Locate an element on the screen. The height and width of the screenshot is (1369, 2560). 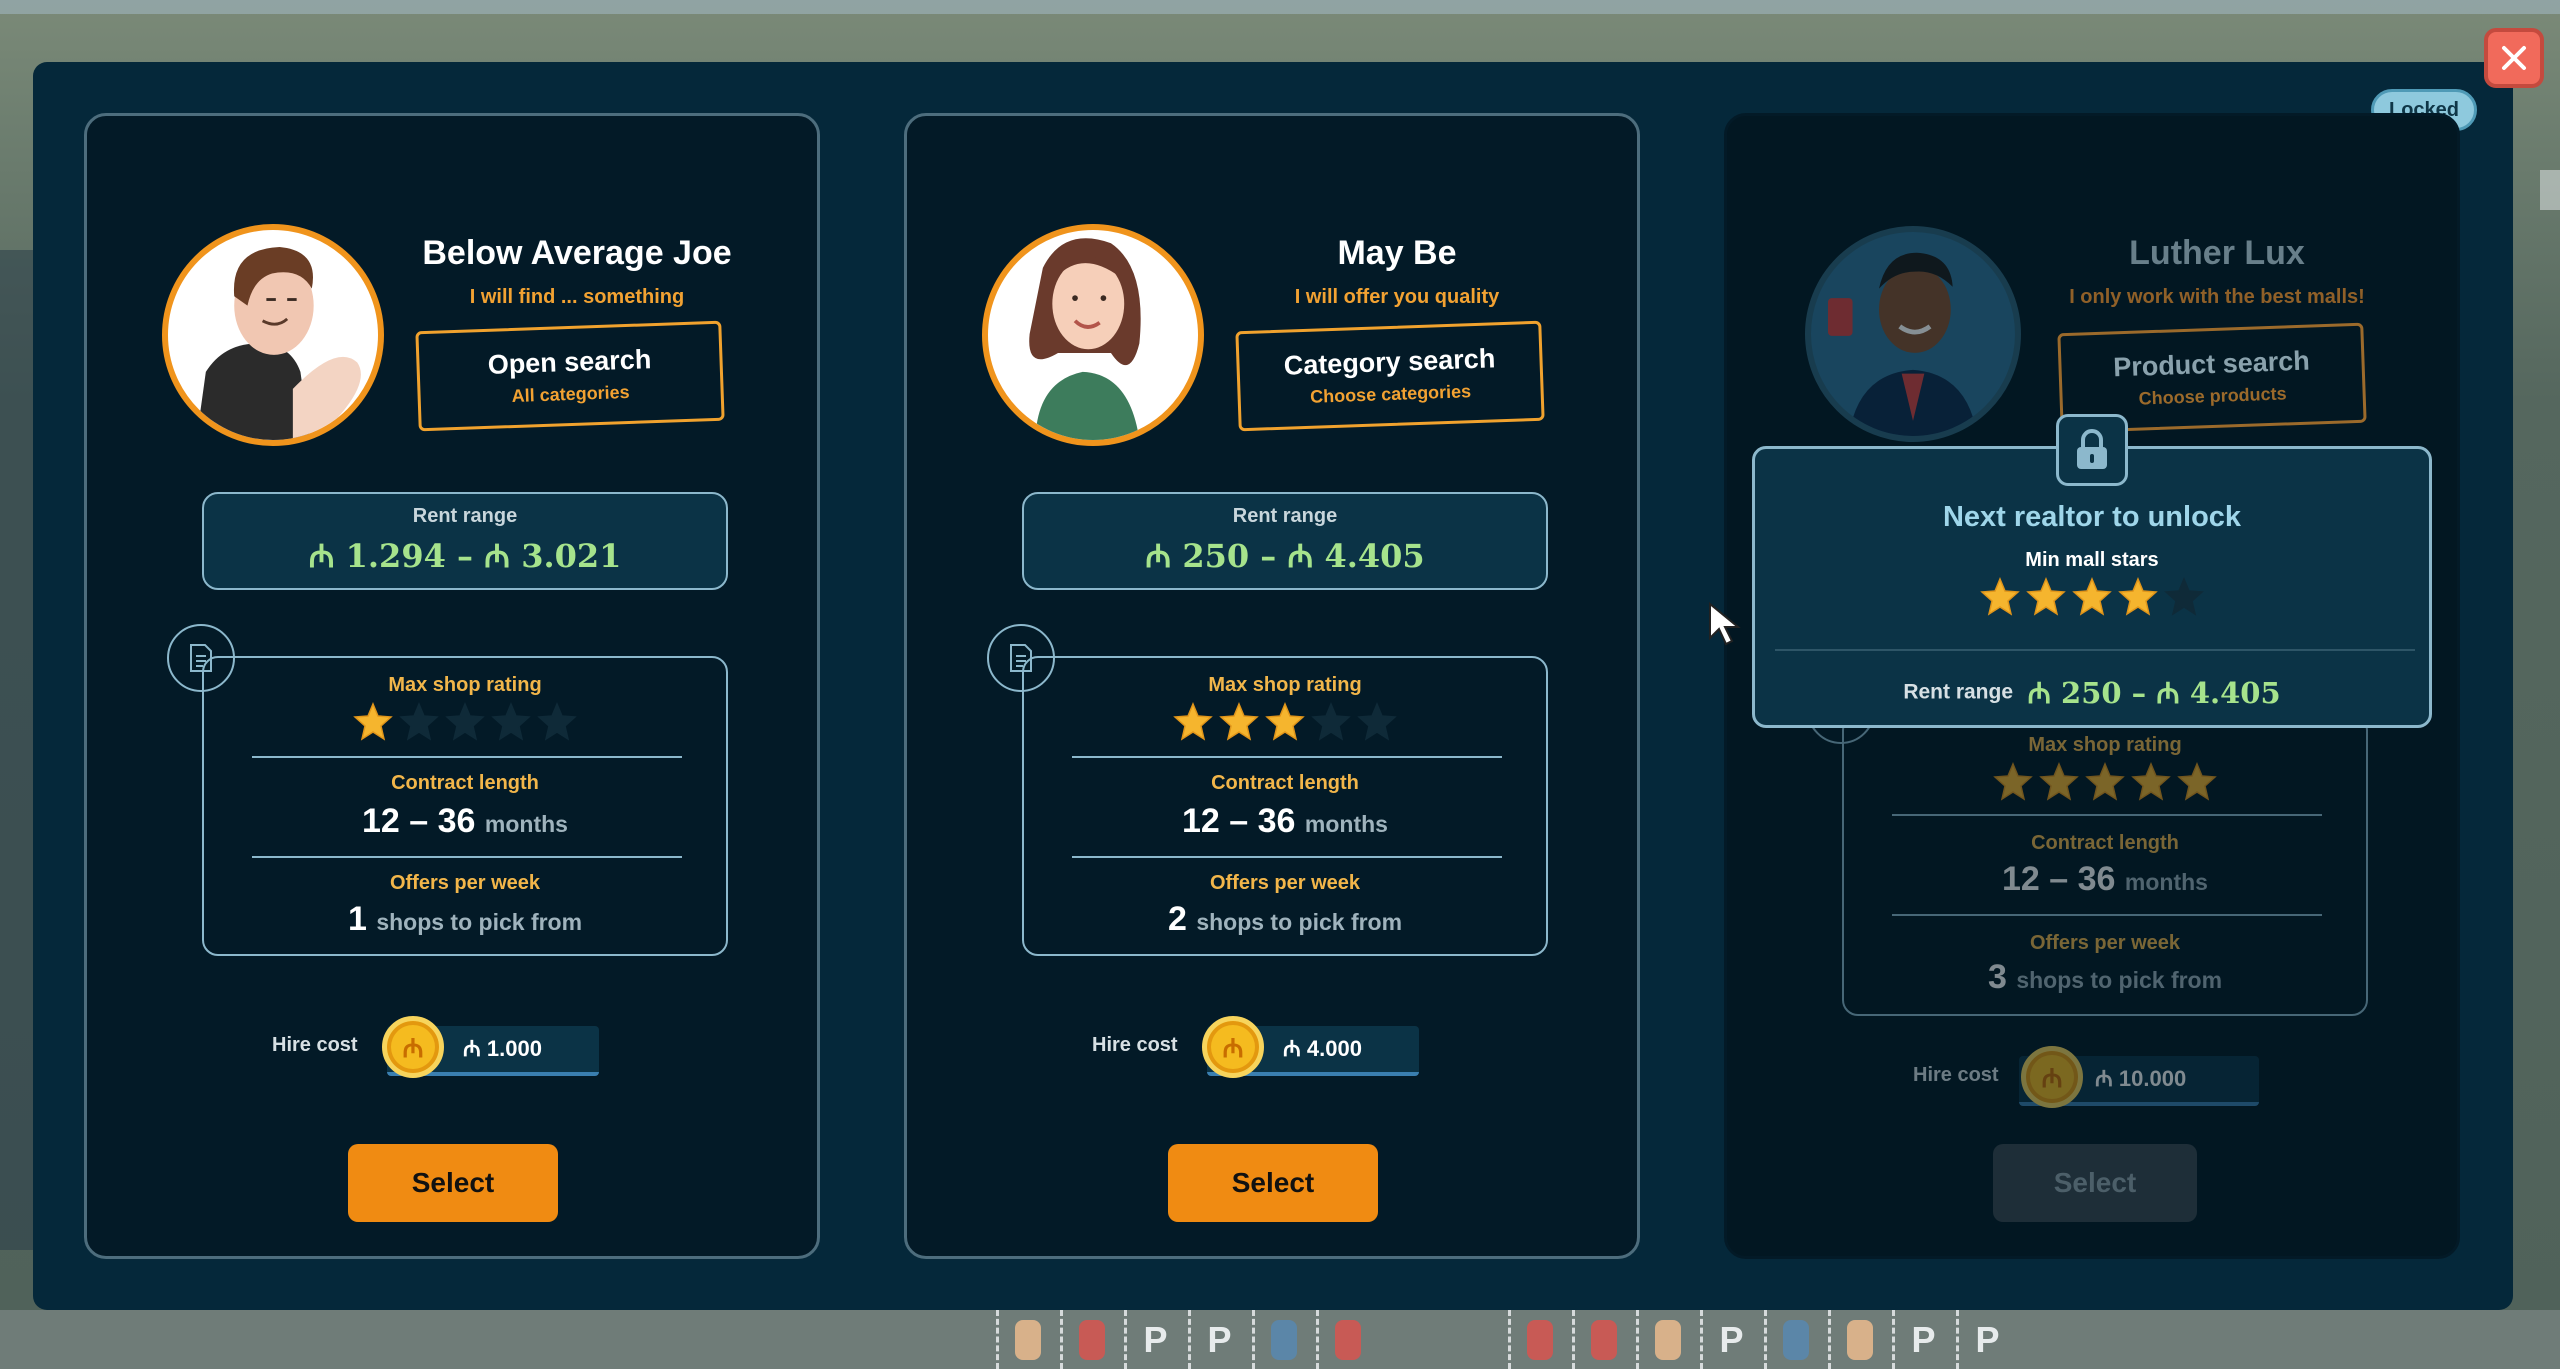
contract-length-label: Contract length is located at coordinates (1285, 783).